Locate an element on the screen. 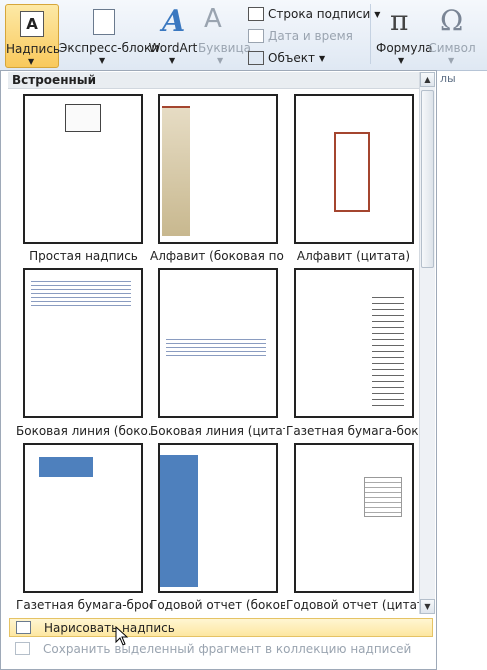 The width and height of the screenshot is (487, 670). object-button: Объект ▼ is located at coordinates (286, 58).